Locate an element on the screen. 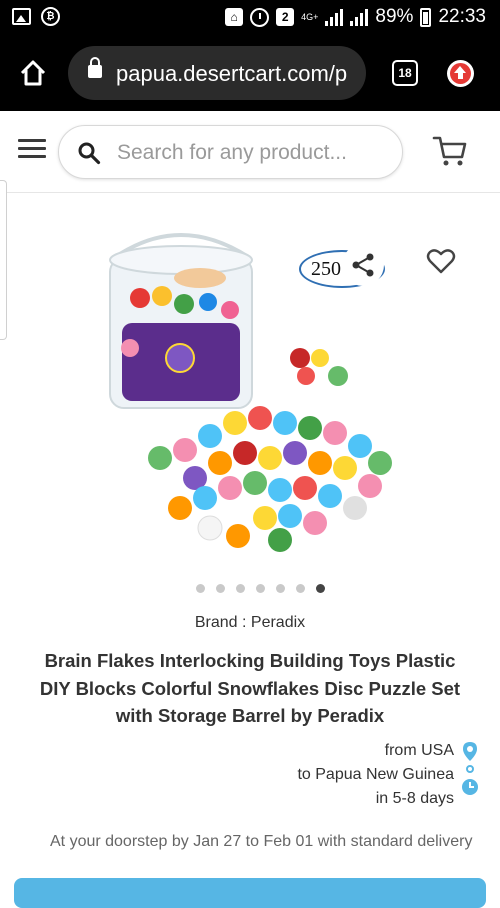 Image resolution: width=500 pixels, height=908 pixels. alarm-icon is located at coordinates (260, 17).